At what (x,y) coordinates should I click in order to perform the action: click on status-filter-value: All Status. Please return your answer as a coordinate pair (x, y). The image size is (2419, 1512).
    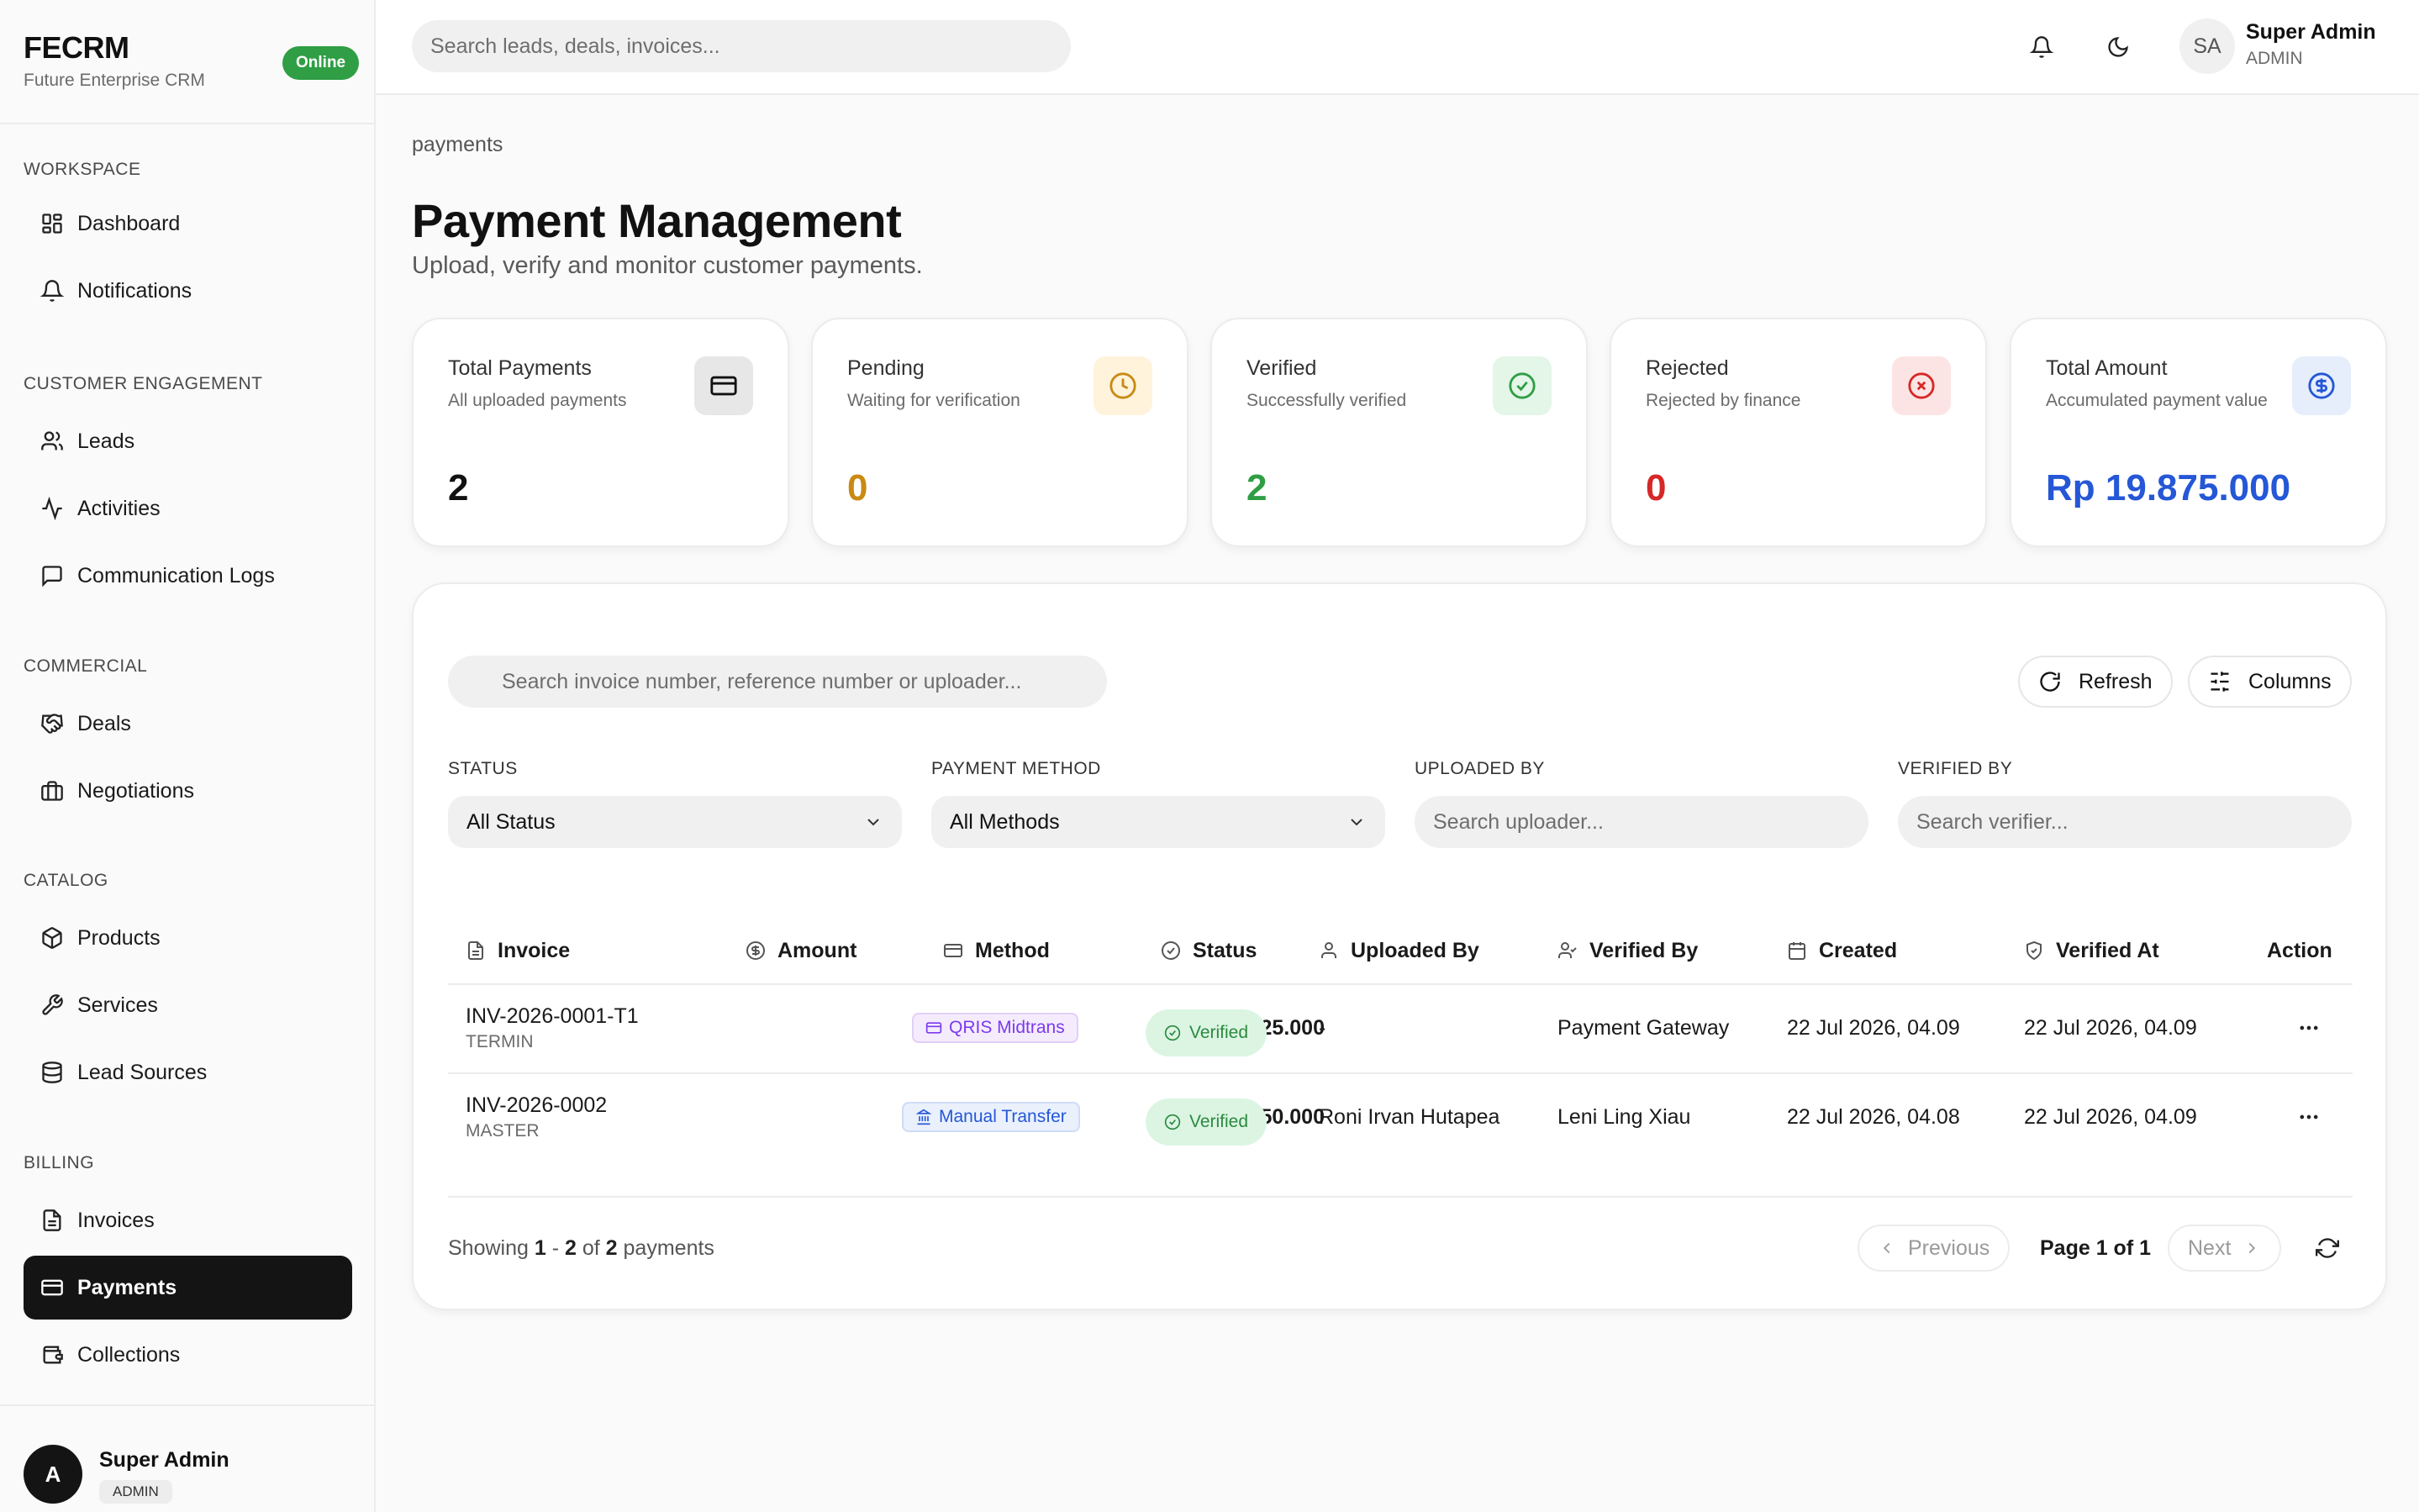
    Looking at the image, I should click on (511, 822).